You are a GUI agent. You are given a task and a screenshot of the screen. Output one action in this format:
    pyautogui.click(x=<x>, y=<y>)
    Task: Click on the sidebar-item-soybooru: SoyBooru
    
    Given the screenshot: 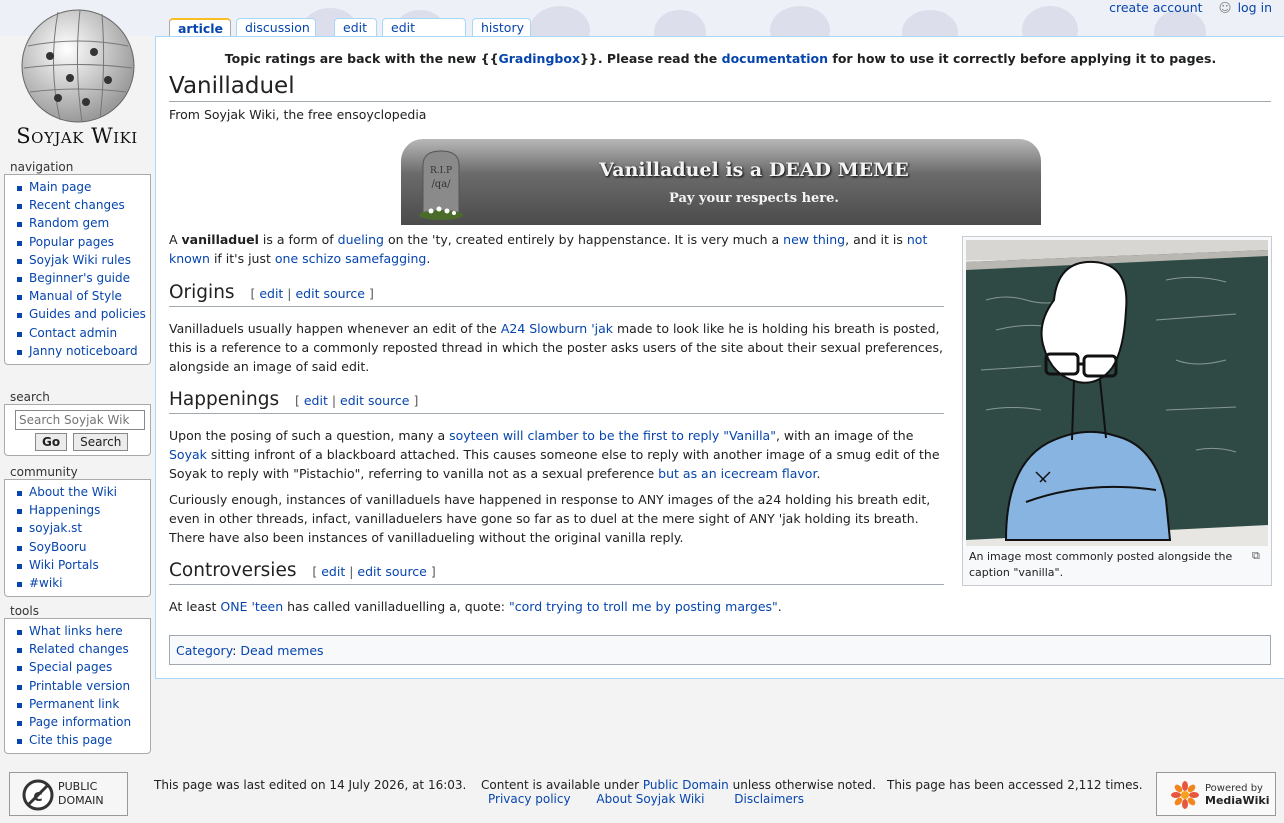 What is the action you would take?
    pyautogui.click(x=80, y=547)
    